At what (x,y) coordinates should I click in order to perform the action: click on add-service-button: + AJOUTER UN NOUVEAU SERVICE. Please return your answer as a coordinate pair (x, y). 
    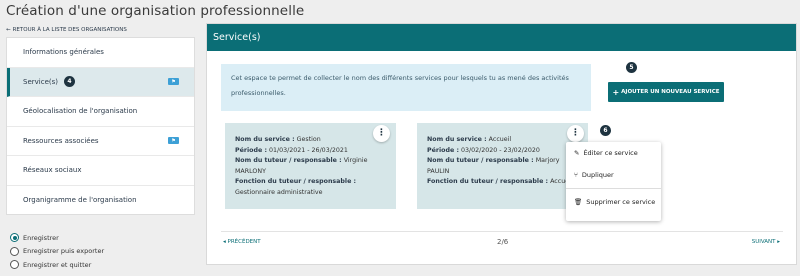
    Looking at the image, I should click on (666, 92).